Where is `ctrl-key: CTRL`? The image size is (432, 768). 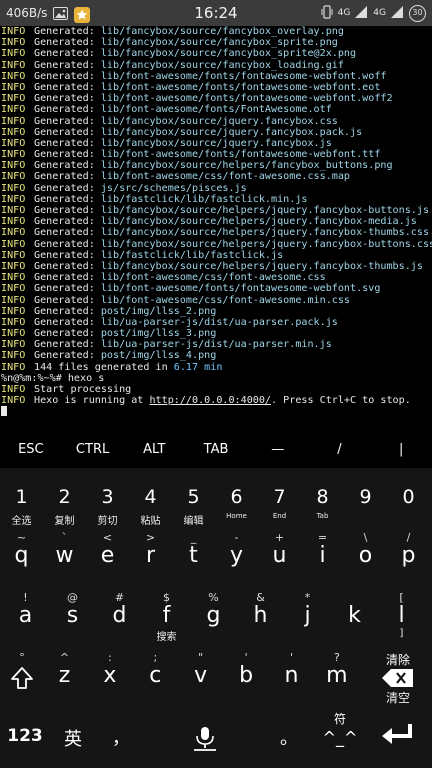
ctrl-key: CTRL is located at coordinates (93, 450).